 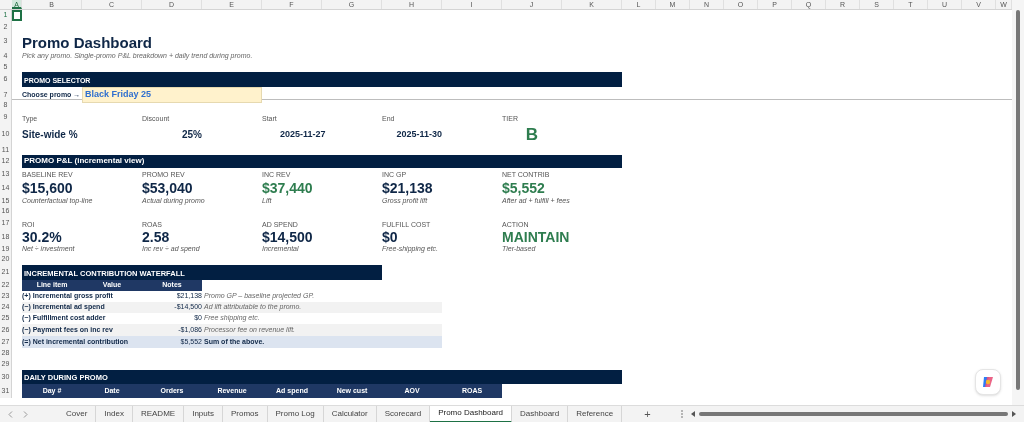 I want to click on selected-cell, so click(x=17, y=15).